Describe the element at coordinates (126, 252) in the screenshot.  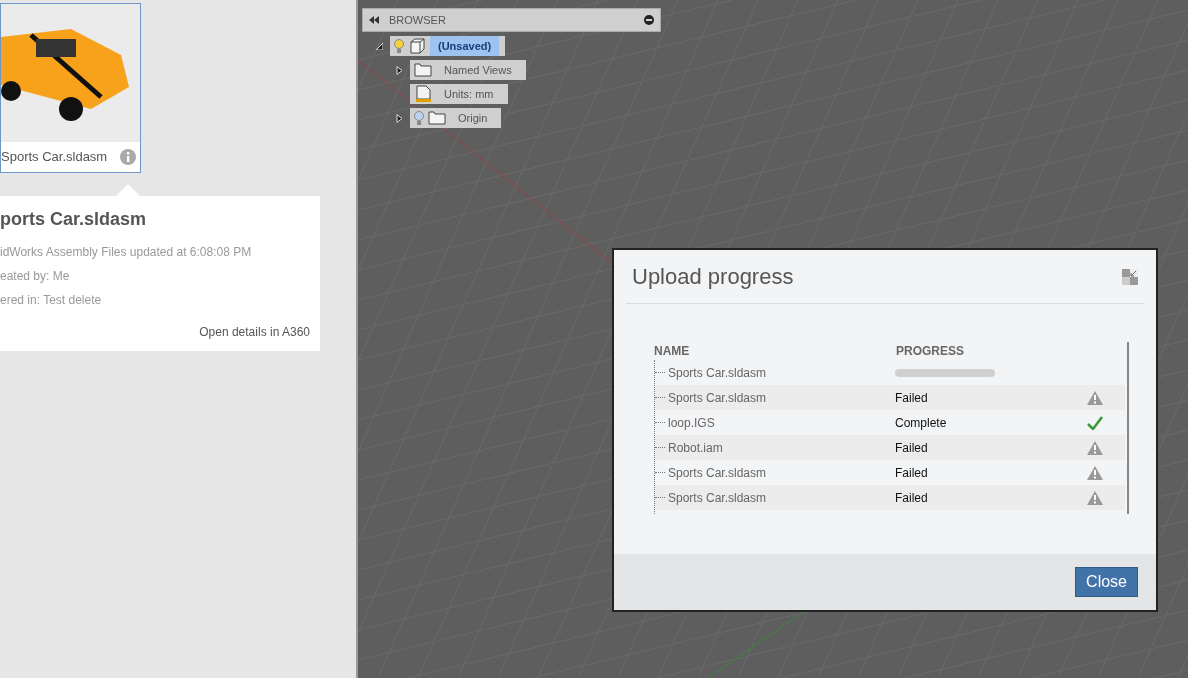
I see `detail-text: idWorks Assembly Files updated at 6:08:08 PM` at that location.